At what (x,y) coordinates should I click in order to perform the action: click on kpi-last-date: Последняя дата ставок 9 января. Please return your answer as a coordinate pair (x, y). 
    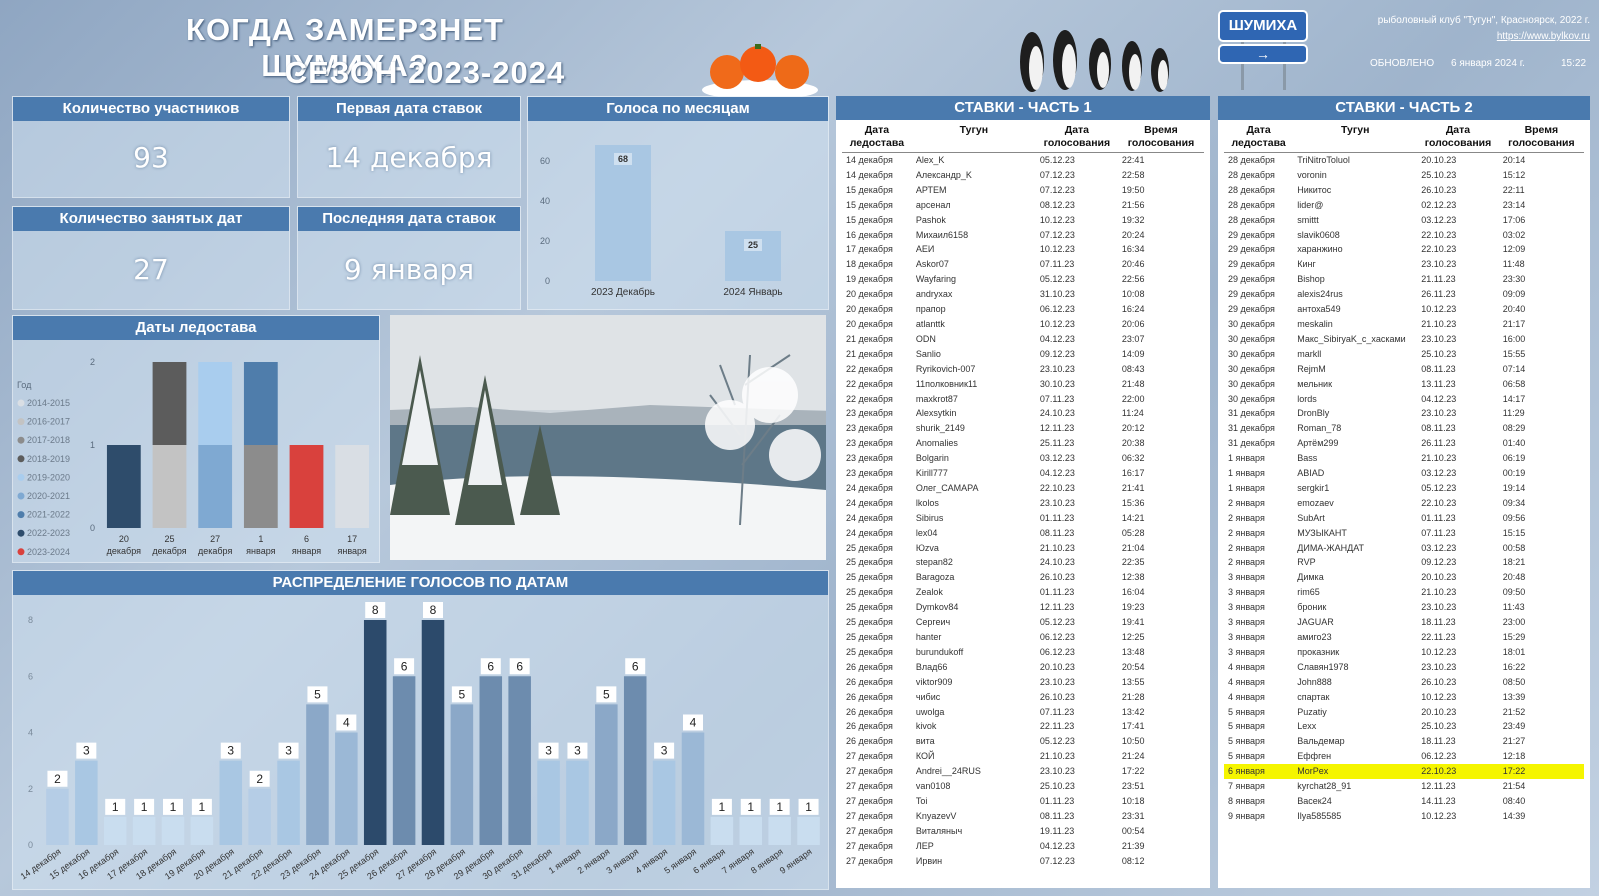
    Looking at the image, I should click on (409, 258).